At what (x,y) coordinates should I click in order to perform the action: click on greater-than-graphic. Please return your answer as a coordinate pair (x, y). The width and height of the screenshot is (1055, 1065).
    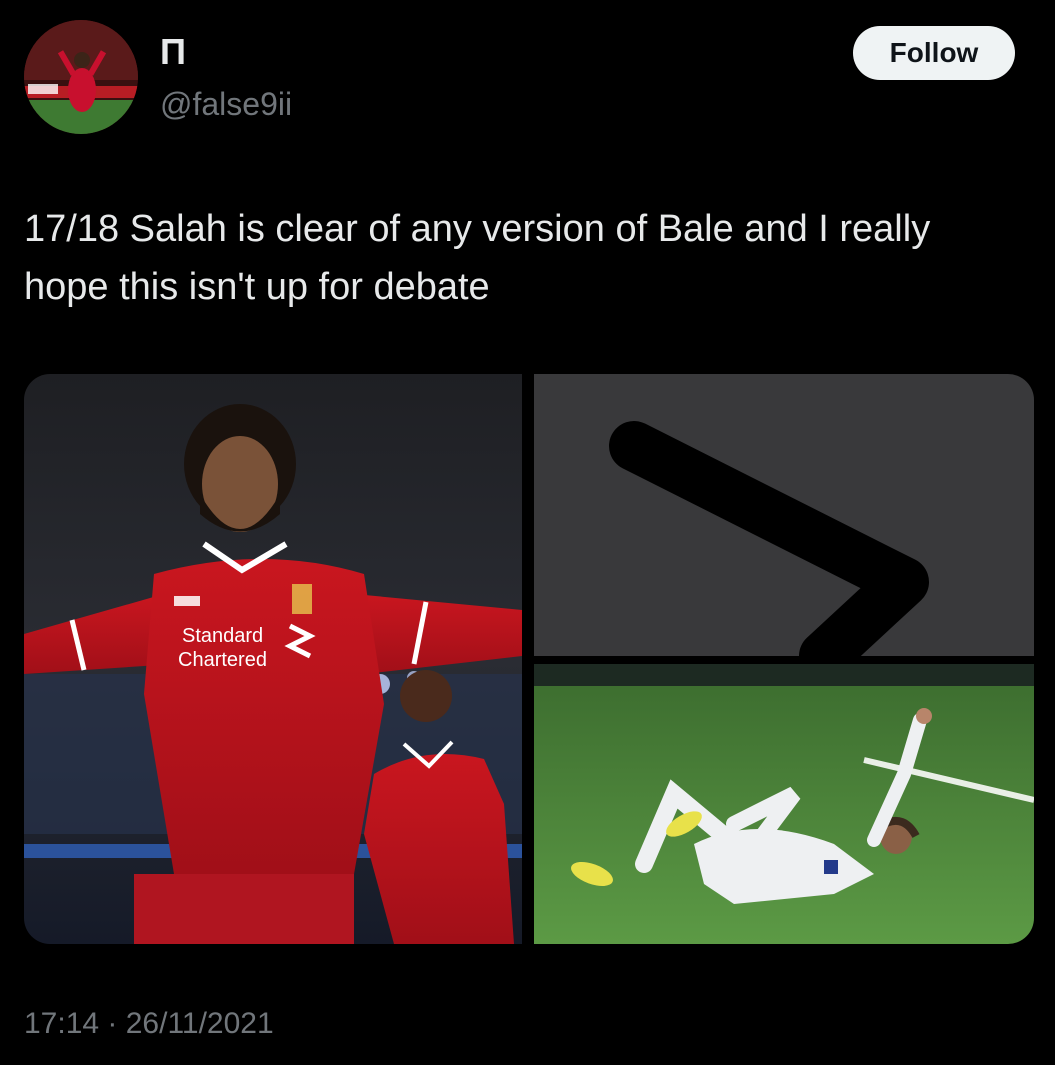
    Looking at the image, I should click on (784, 515).